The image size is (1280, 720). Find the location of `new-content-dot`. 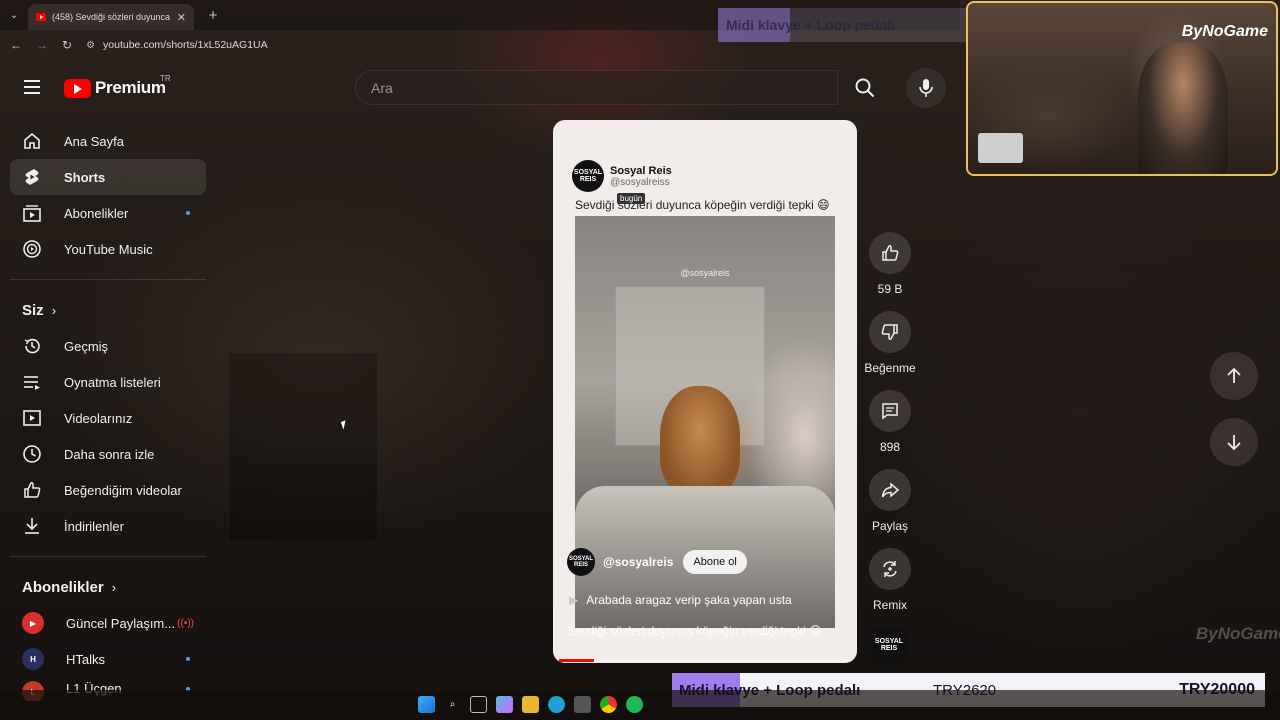

new-content-dot is located at coordinates (188, 213).